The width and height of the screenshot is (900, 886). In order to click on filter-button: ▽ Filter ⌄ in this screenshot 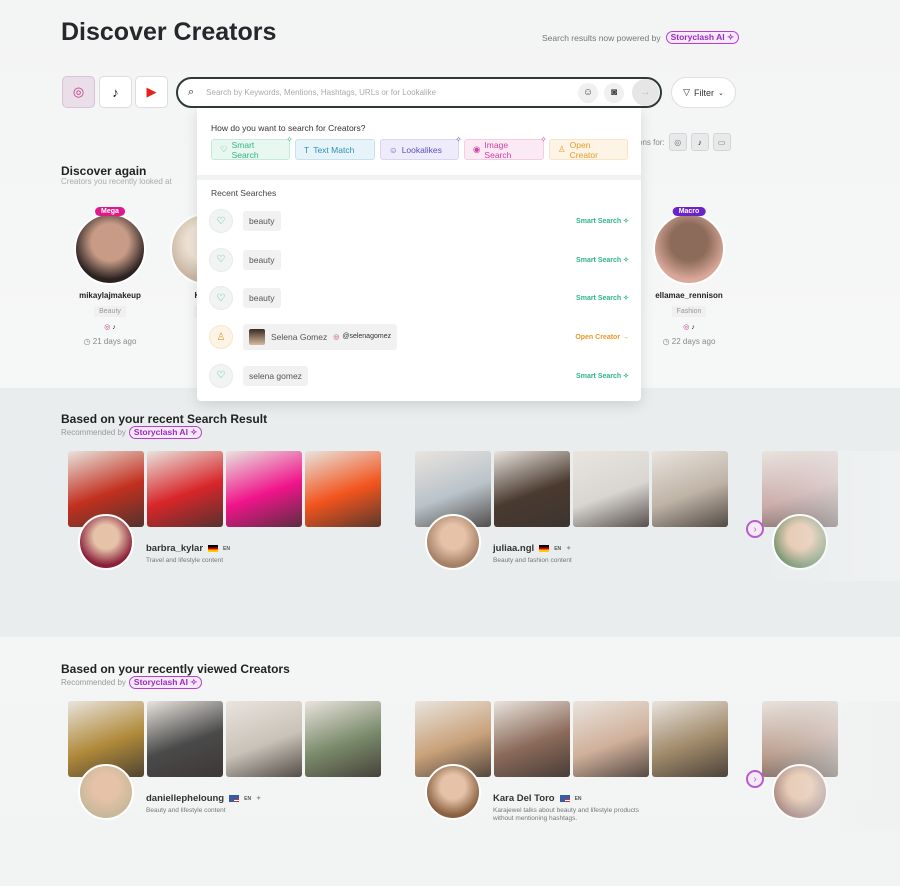, I will do `click(703, 92)`.